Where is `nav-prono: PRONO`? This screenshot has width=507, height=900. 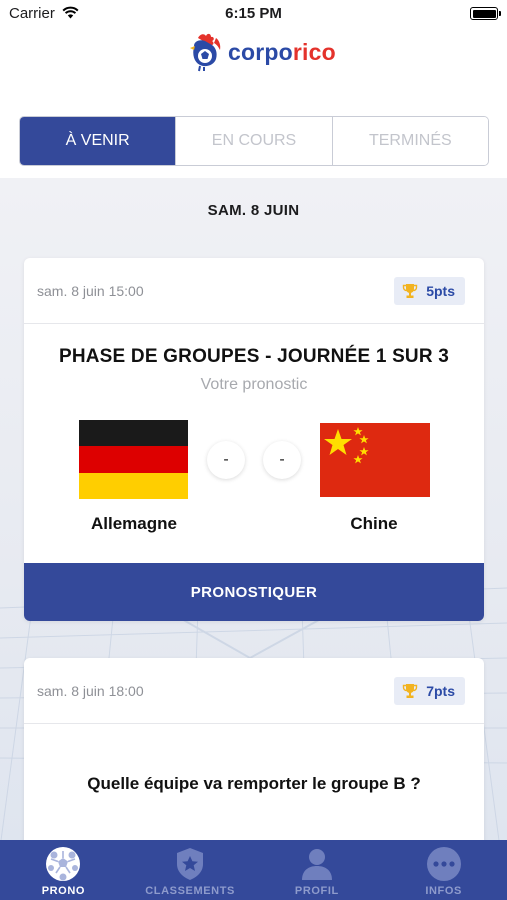
nav-prono: PRONO is located at coordinates (63, 870).